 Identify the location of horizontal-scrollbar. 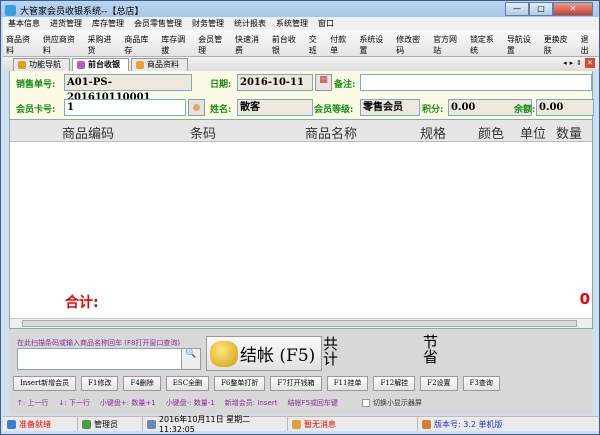
(301, 323).